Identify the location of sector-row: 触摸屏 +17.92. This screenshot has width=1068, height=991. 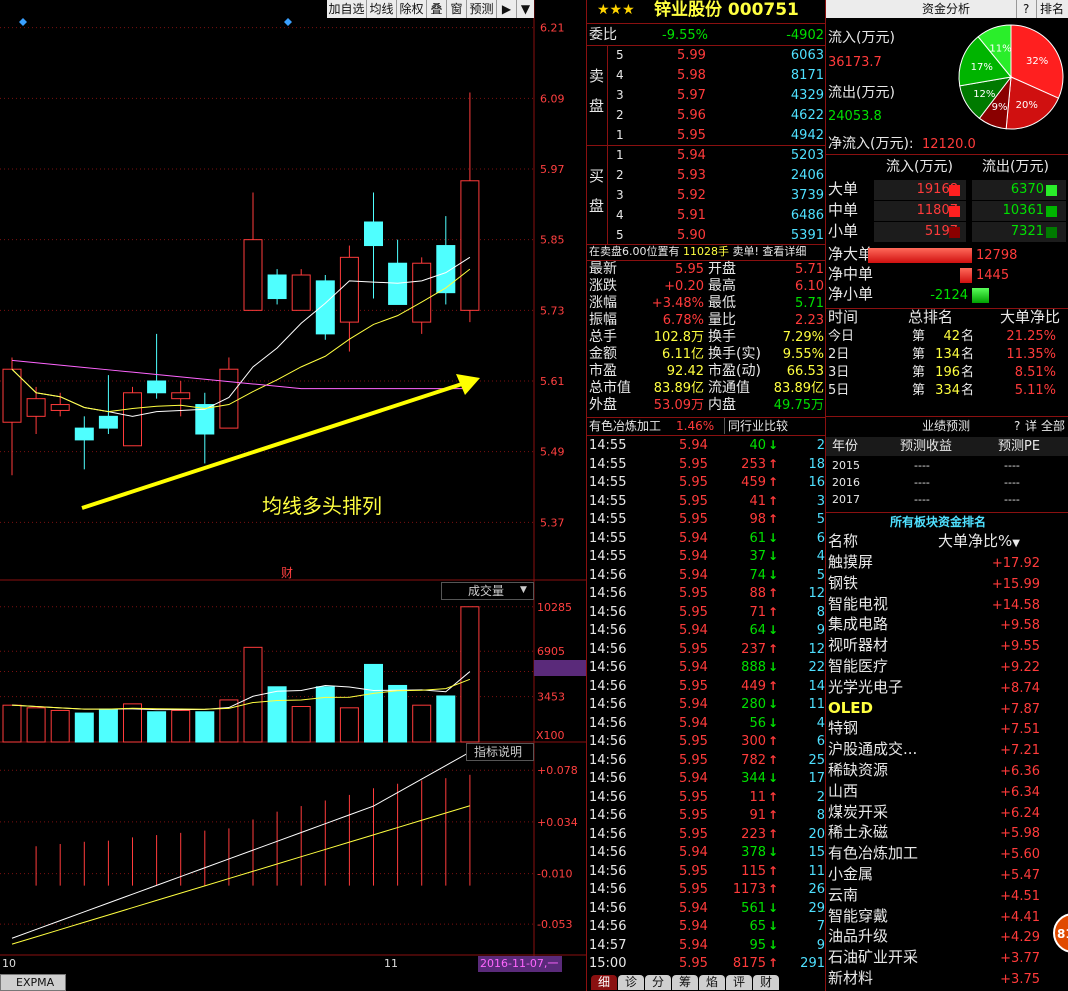
(947, 564).